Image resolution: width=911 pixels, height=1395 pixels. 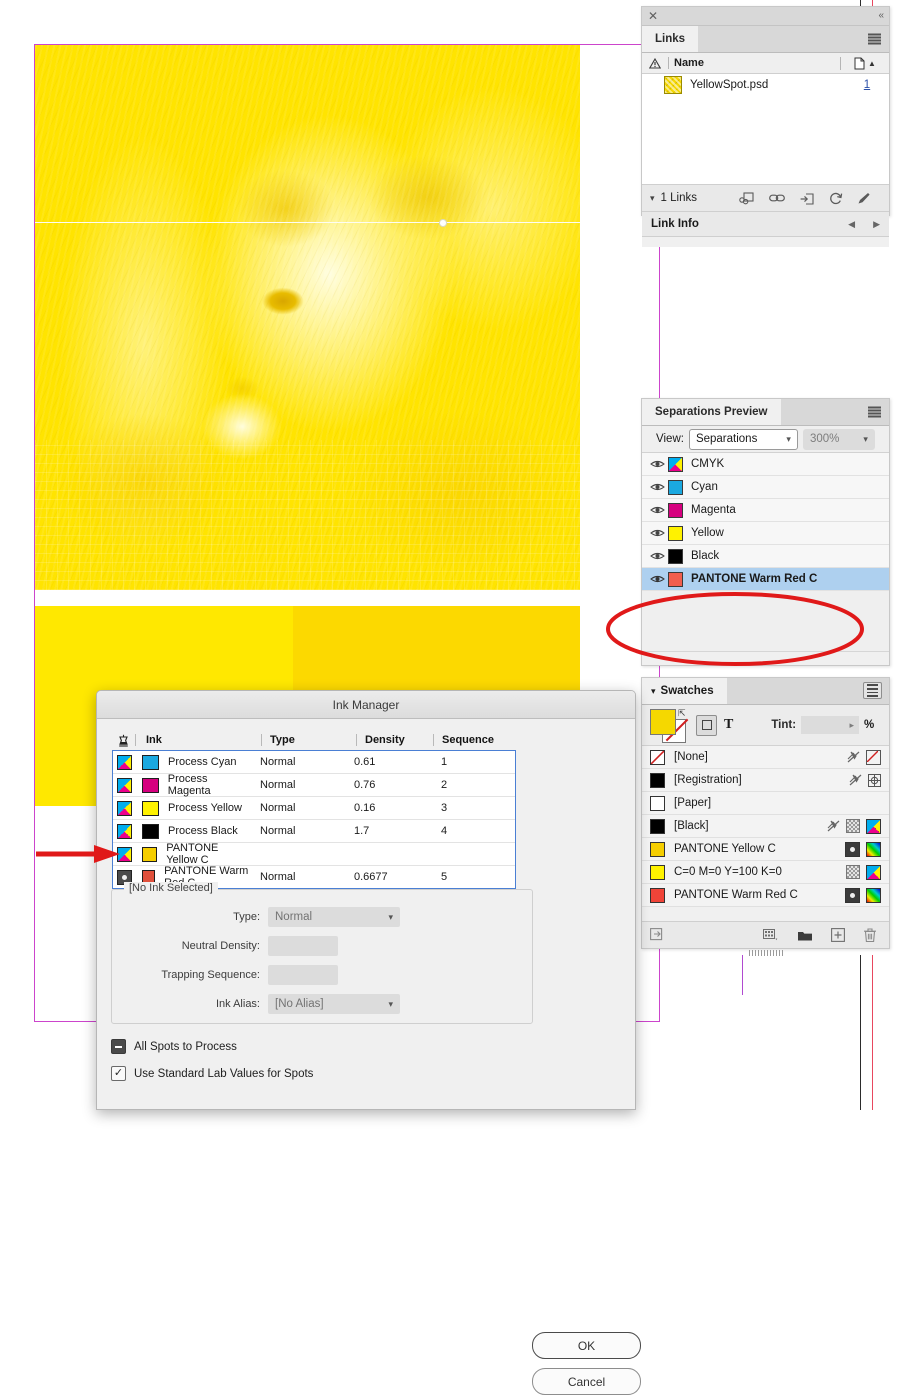 I want to click on links-list: YellowSpot.psd 1, so click(x=765, y=129).